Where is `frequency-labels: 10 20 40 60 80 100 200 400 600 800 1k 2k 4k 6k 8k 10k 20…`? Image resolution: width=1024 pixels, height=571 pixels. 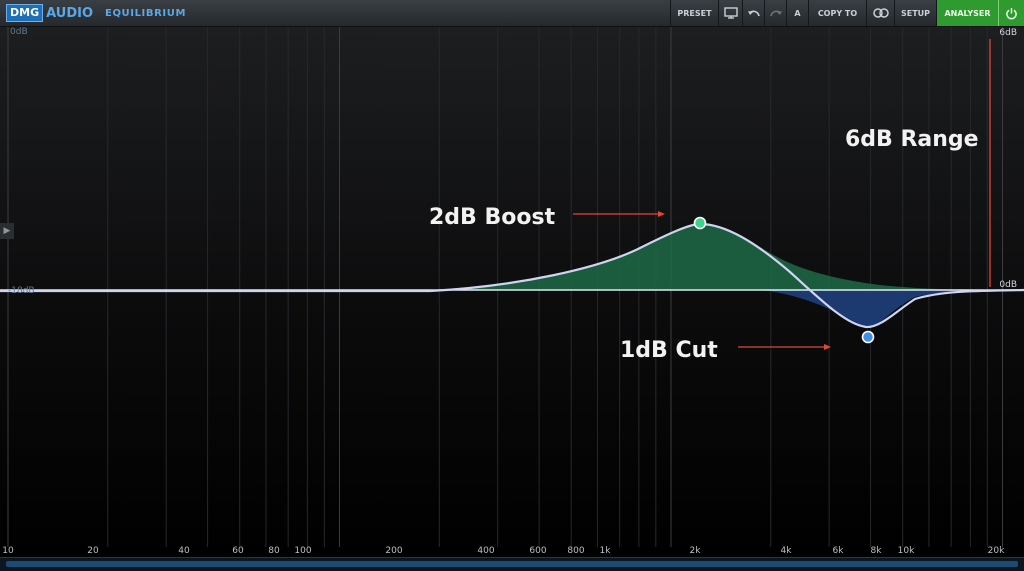 frequency-labels: 10 20 40 60 80 100 200 400 600 800 1k 2k 4k 6k 8k 10k 20… is located at coordinates (503, 551).